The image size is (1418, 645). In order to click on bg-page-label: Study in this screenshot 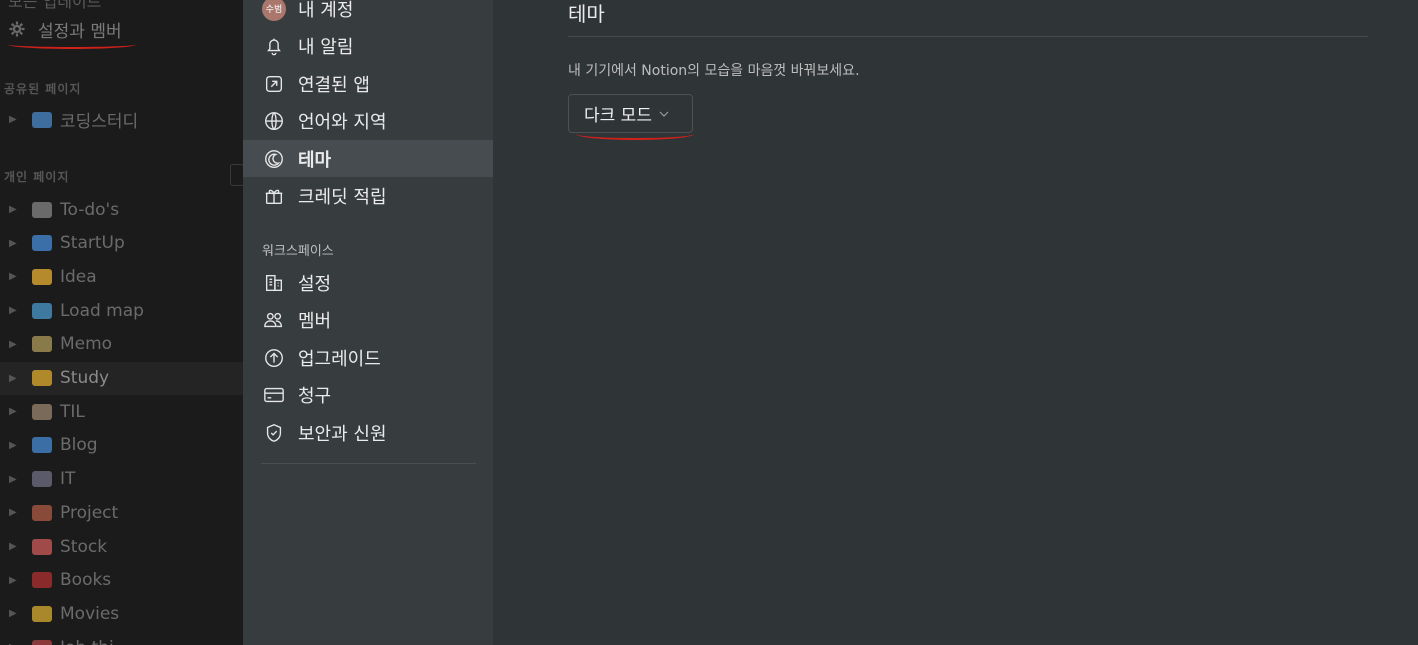, I will do `click(85, 378)`.